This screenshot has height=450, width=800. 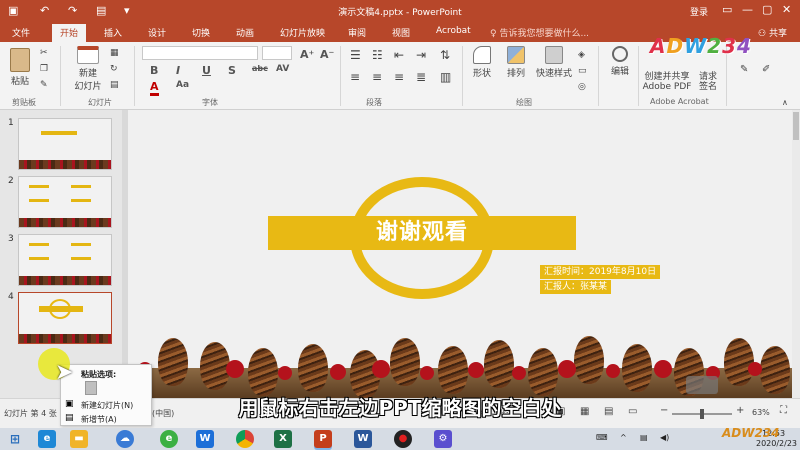 I want to click on tab-file: 文件, so click(x=21, y=32).